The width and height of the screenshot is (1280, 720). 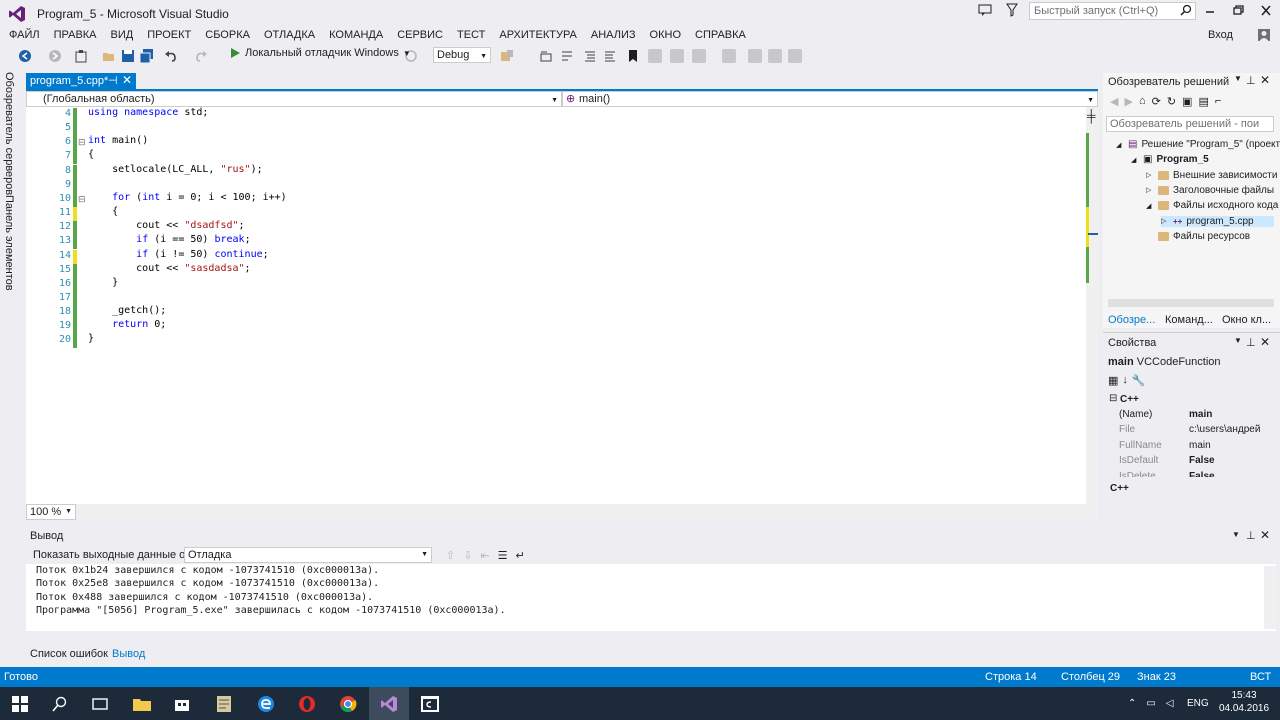 I want to click on output-source-label: Показать выходные данные от:, so click(x=113, y=555).